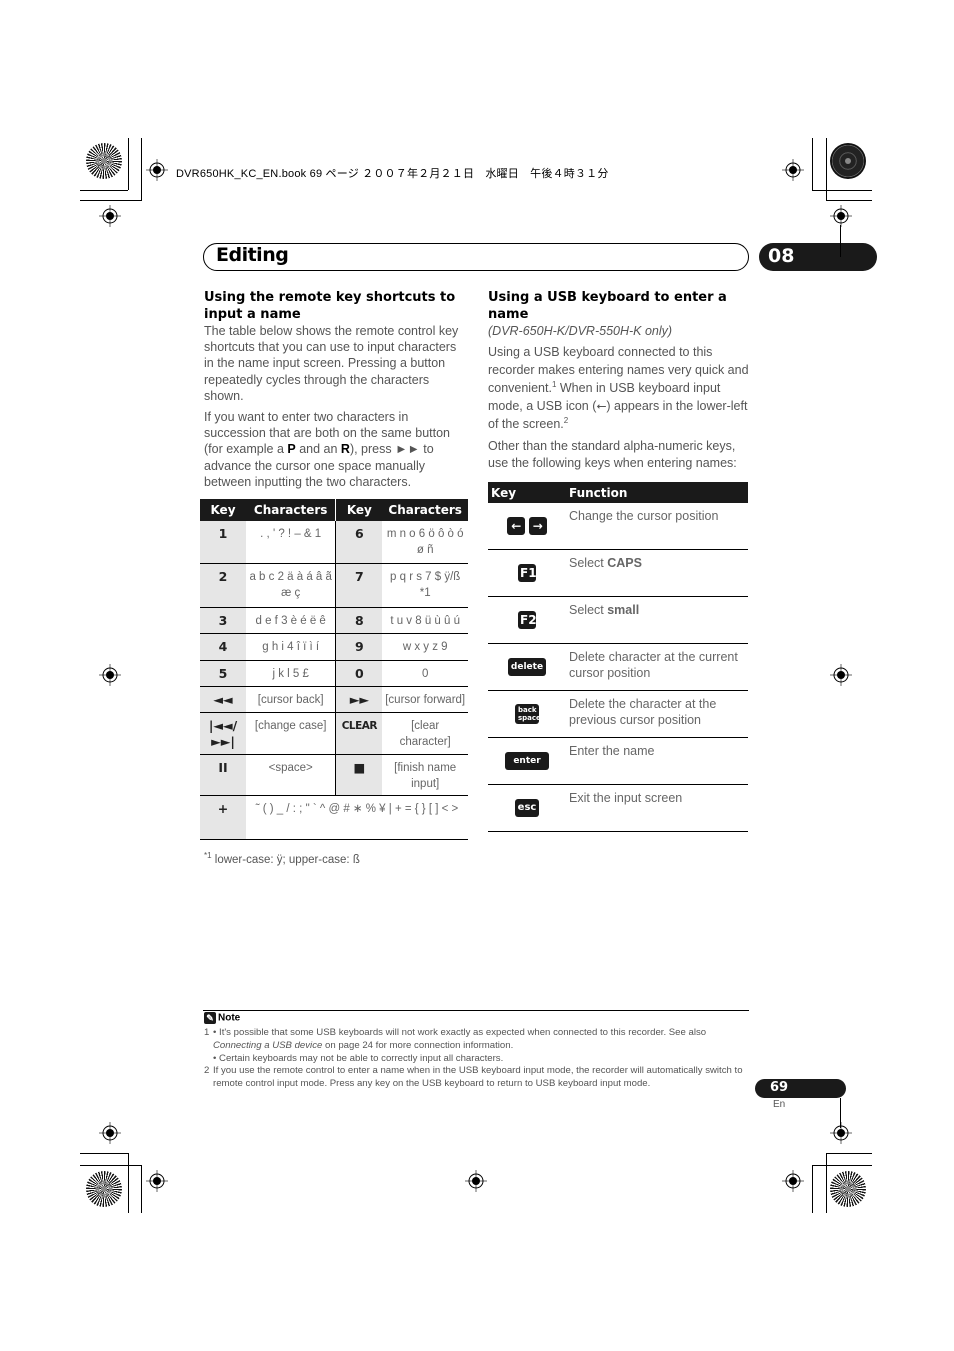  I want to click on footnote-text: lower-case: ÿ; upper-case: ß, so click(287, 860).